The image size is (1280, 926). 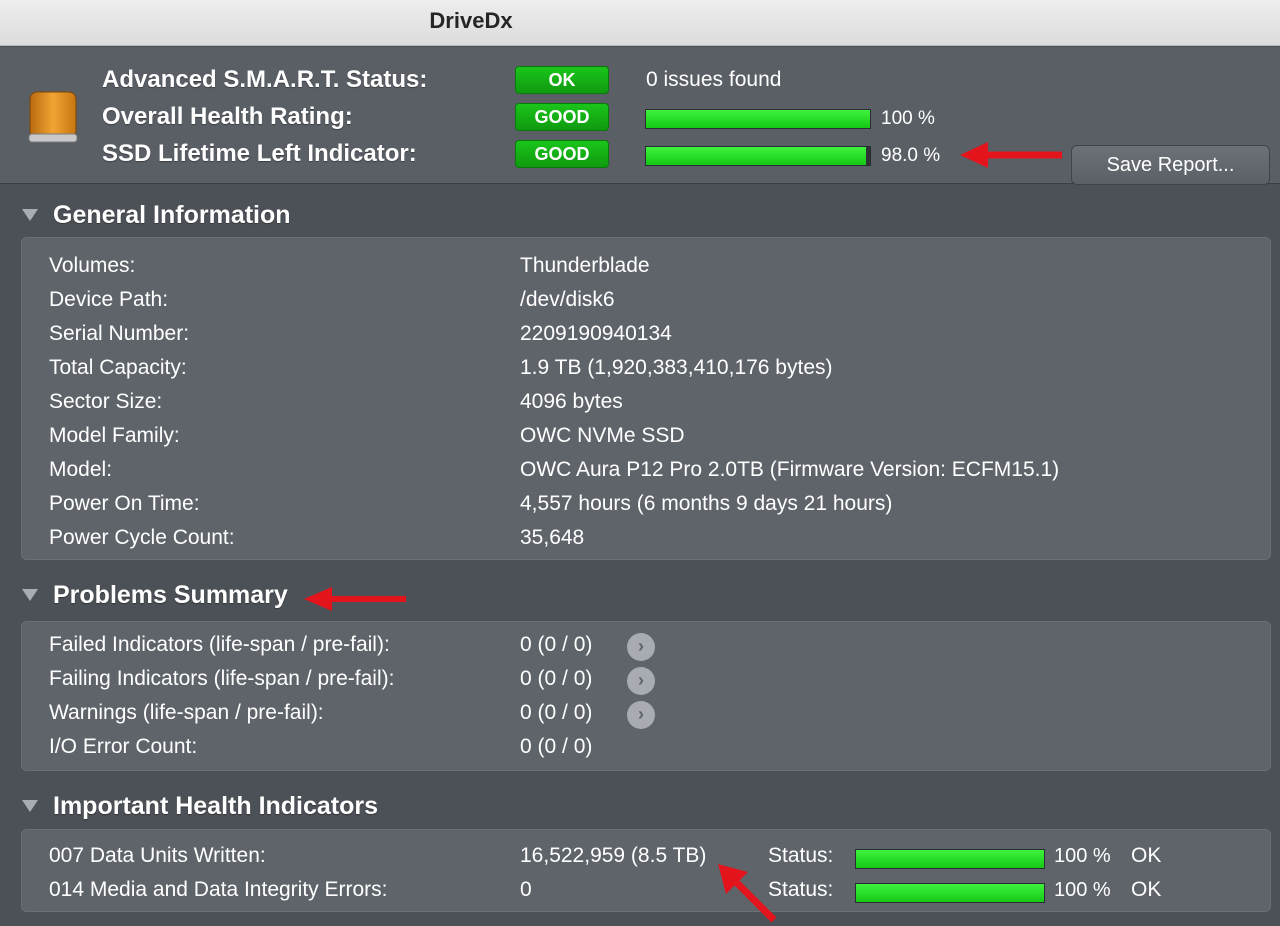 I want to click on info-key: Power On Time:, so click(x=124, y=503).